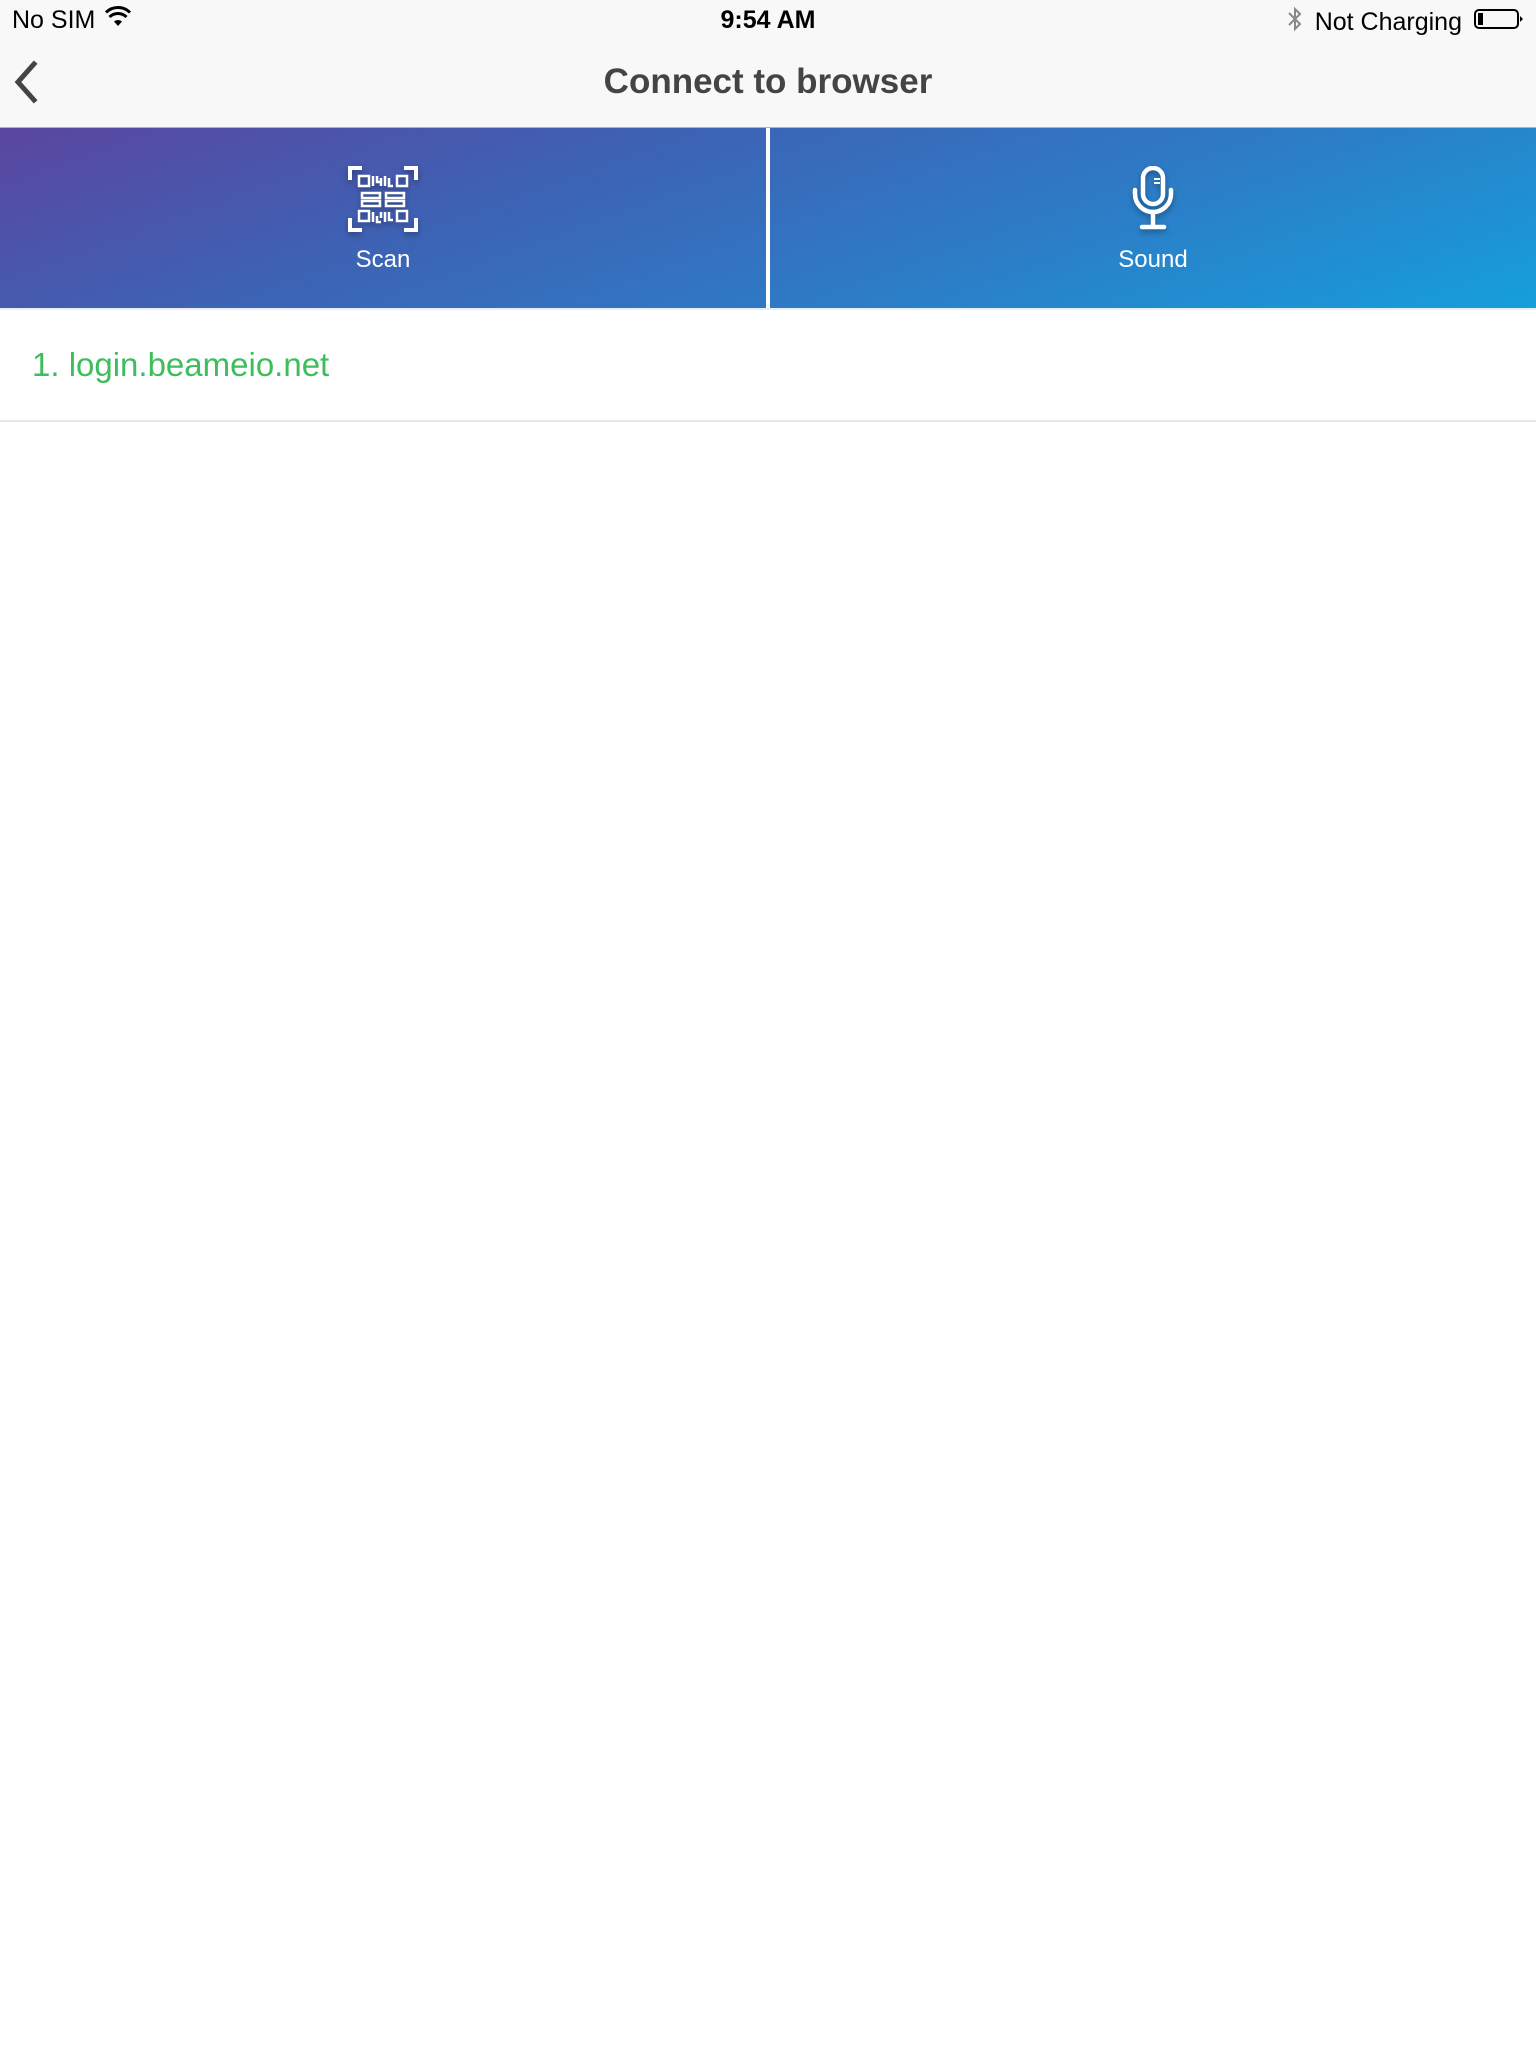  I want to click on page-title: Connect to browser, so click(768, 81).